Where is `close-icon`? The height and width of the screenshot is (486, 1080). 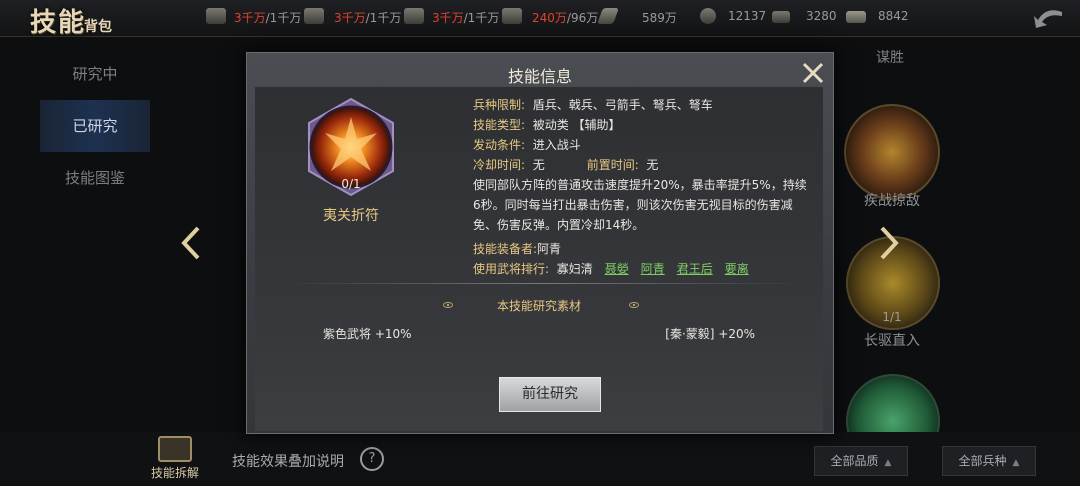
close-icon is located at coordinates (813, 73).